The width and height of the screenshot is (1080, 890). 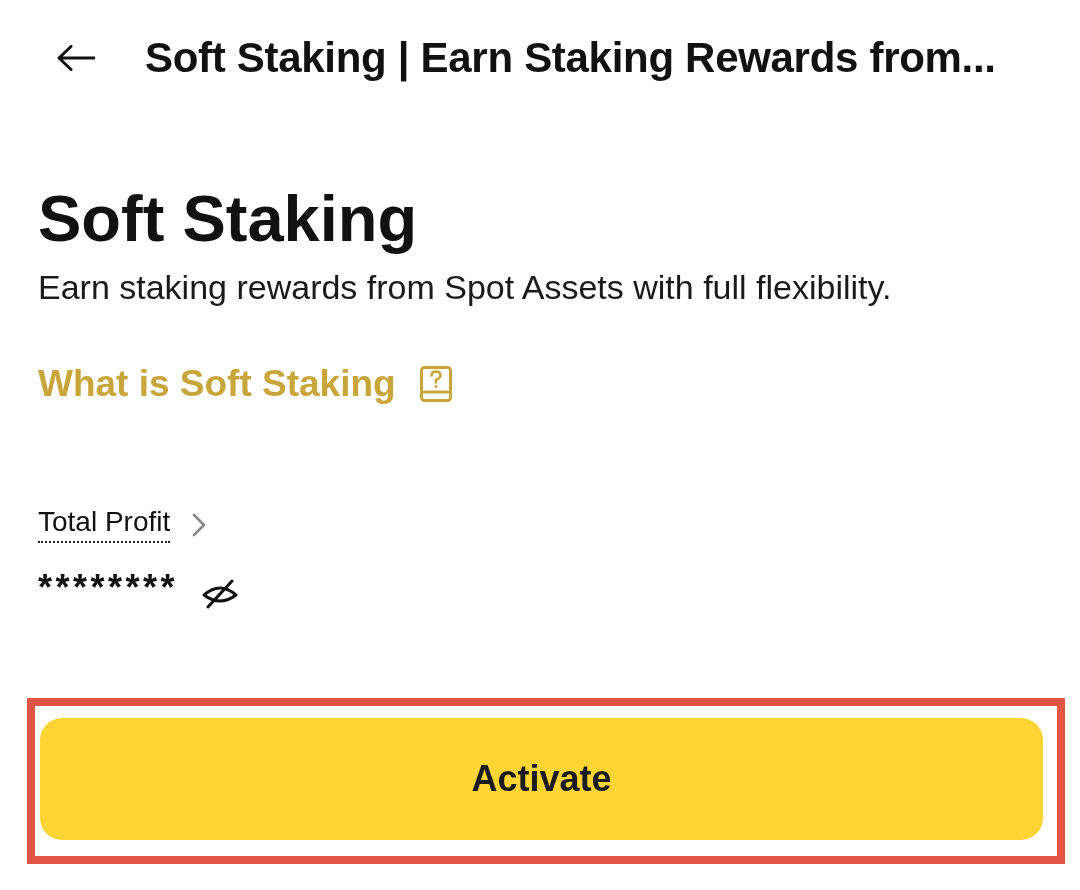 I want to click on back-button, so click(x=76, y=58).